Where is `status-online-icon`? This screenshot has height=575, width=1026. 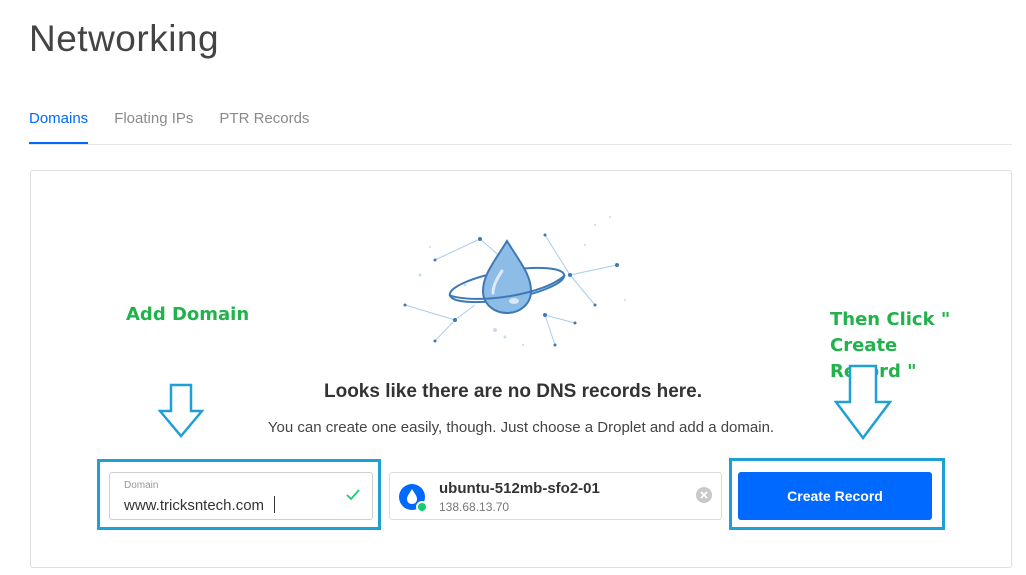 status-online-icon is located at coordinates (422, 507).